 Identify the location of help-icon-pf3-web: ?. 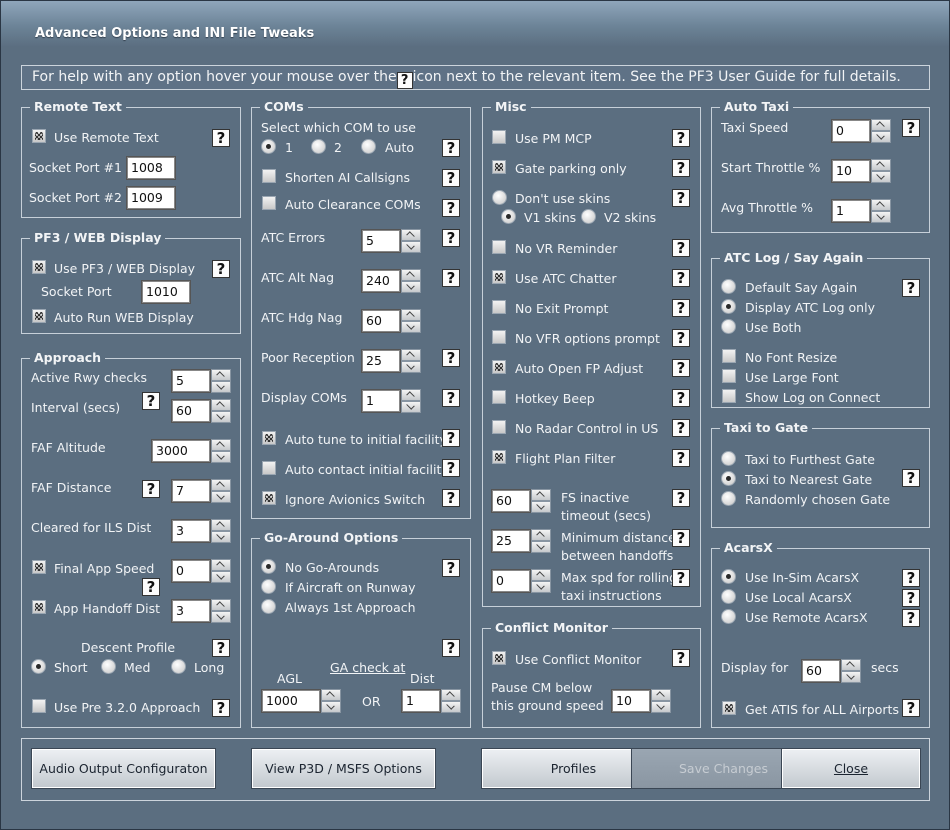
(221, 269).